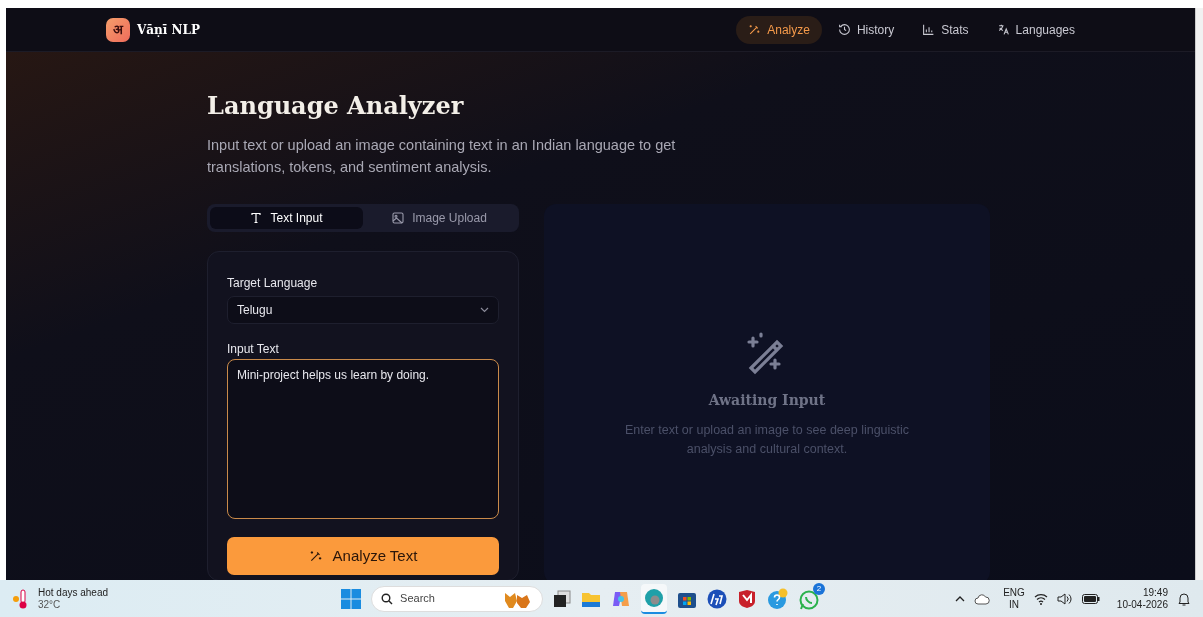 This screenshot has width=1203, height=617. What do you see at coordinates (562, 598) in the screenshot?
I see `task-view-icon` at bounding box center [562, 598].